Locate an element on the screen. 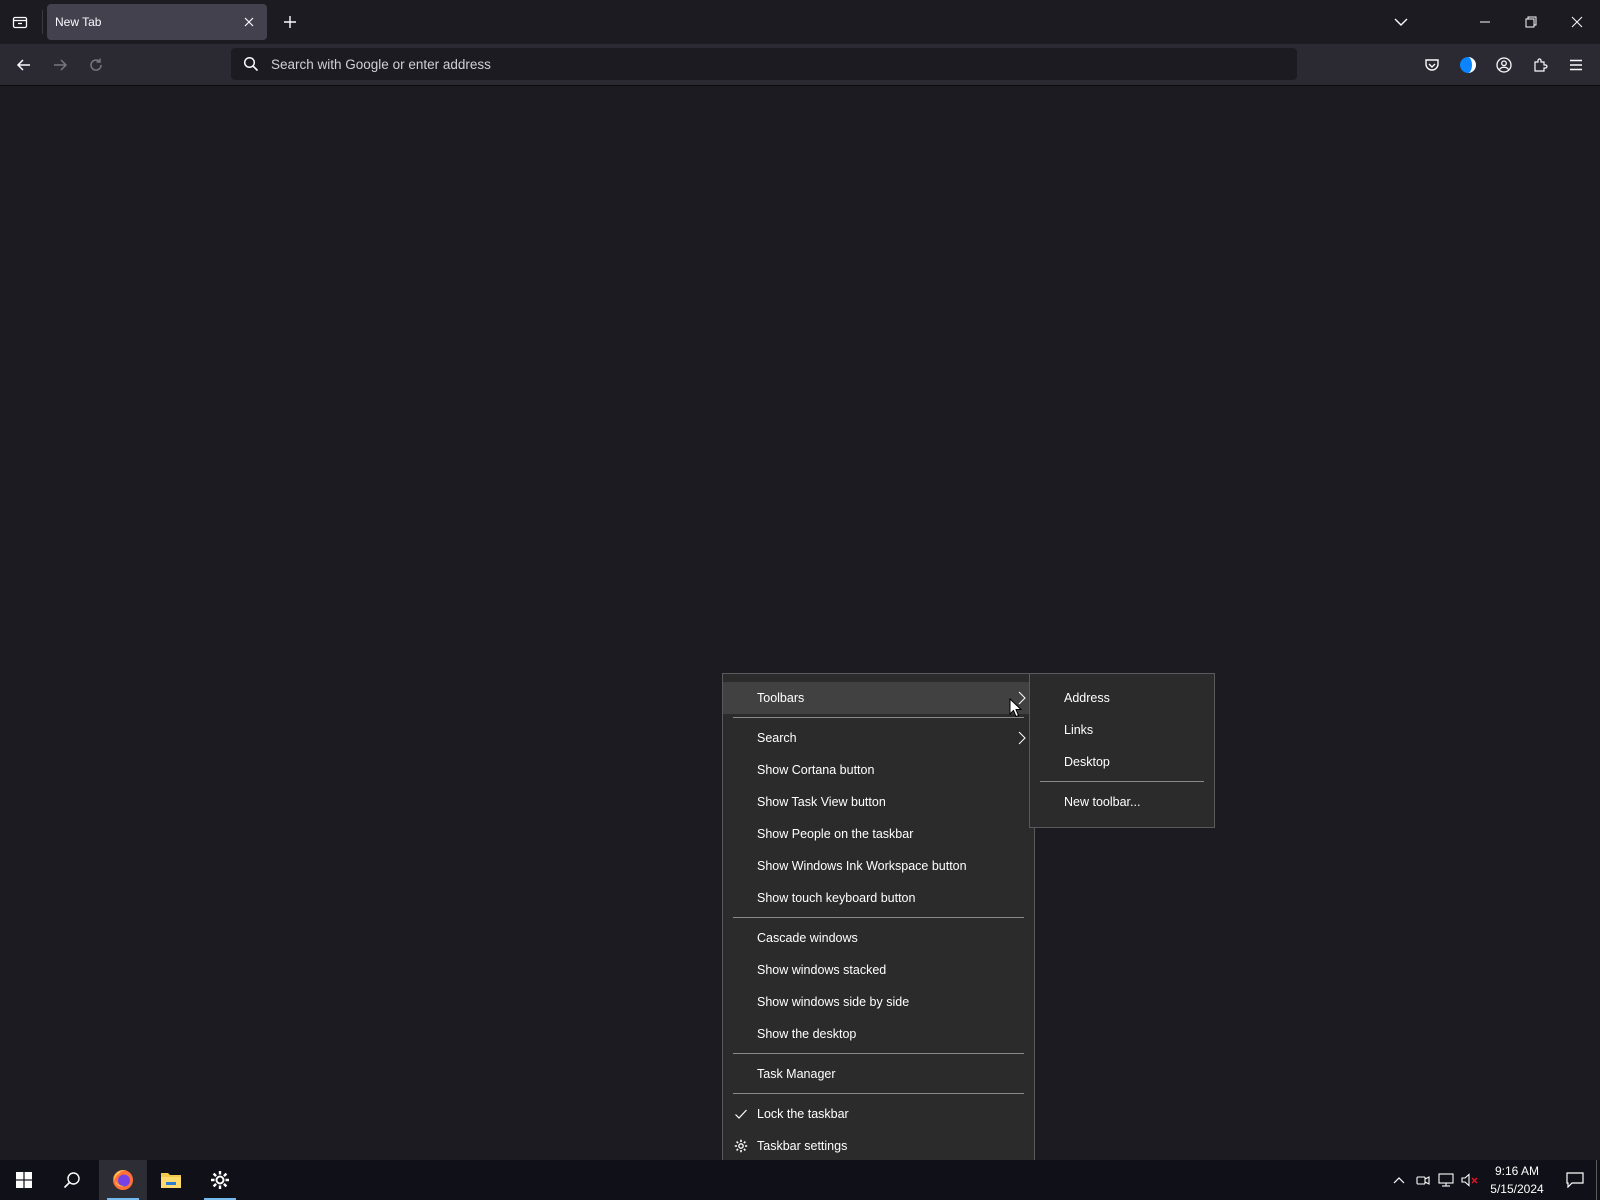 This screenshot has height=1200, width=1600. notification-icon is located at coordinates (1575, 1180).